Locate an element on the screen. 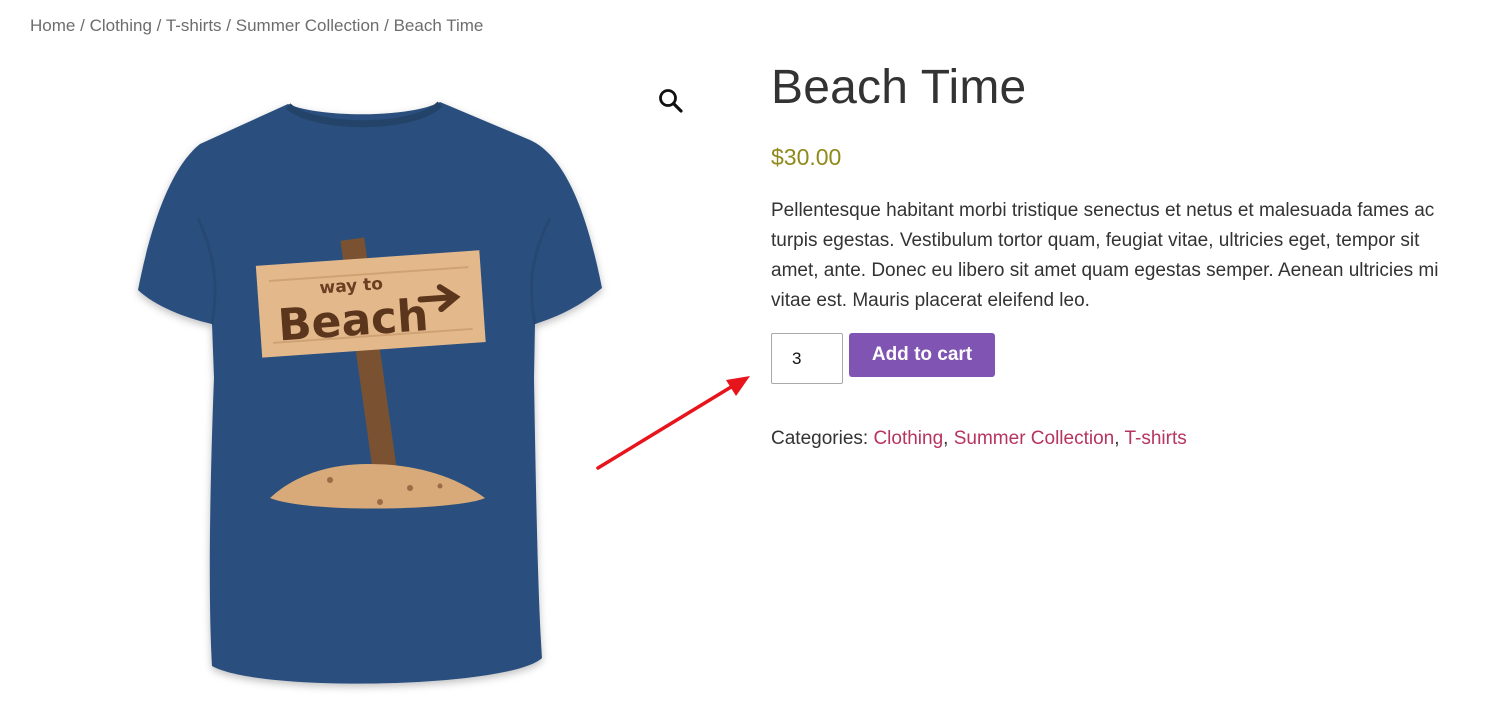 The width and height of the screenshot is (1498, 725). category-link-clothing: Clothing is located at coordinates (908, 438).